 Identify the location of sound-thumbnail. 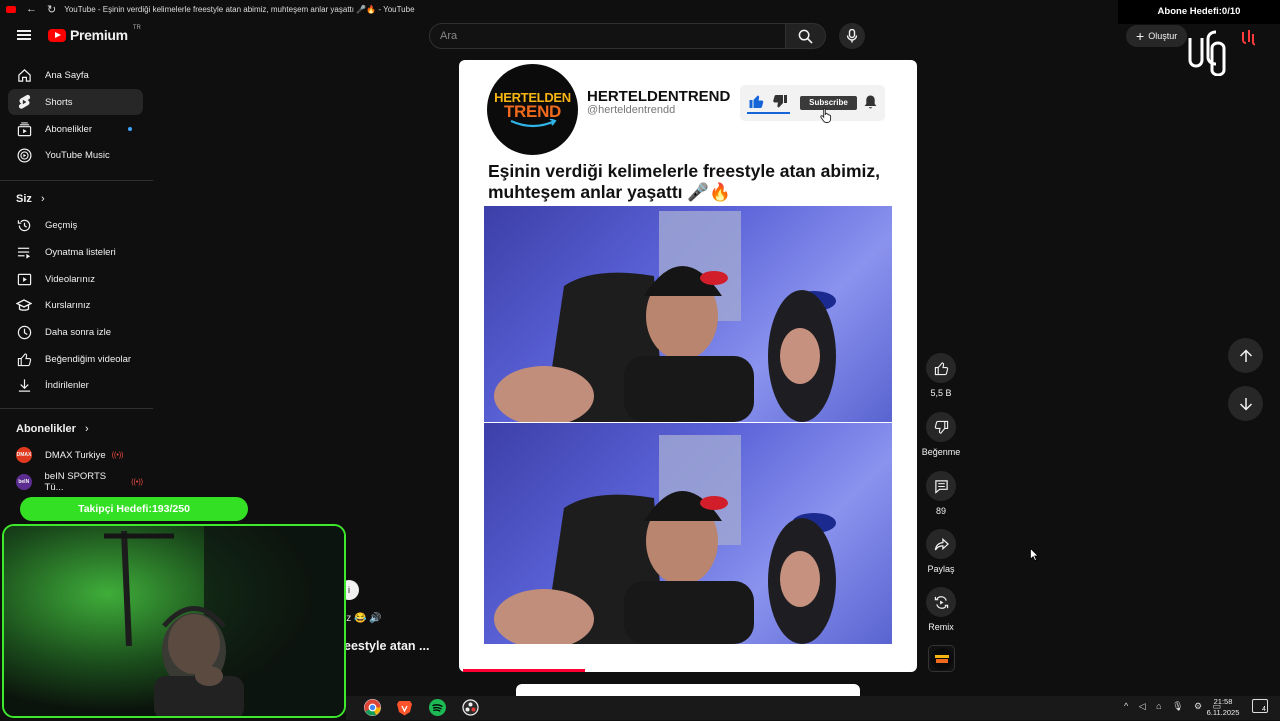
(941, 658).